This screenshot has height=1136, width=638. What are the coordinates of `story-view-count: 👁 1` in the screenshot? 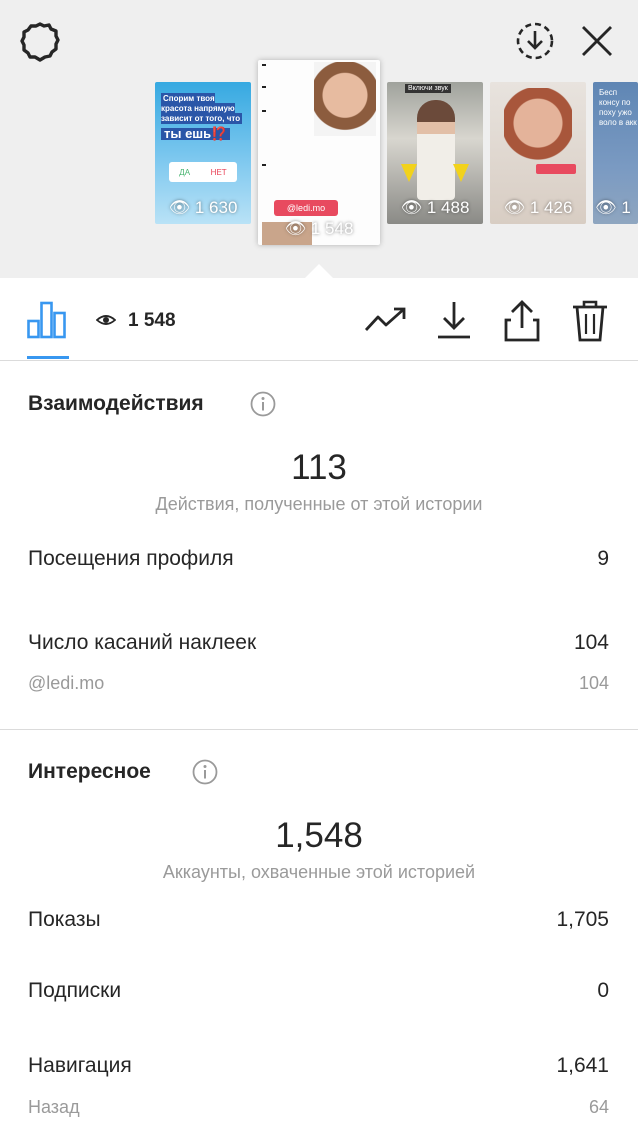 It's located at (613, 207).